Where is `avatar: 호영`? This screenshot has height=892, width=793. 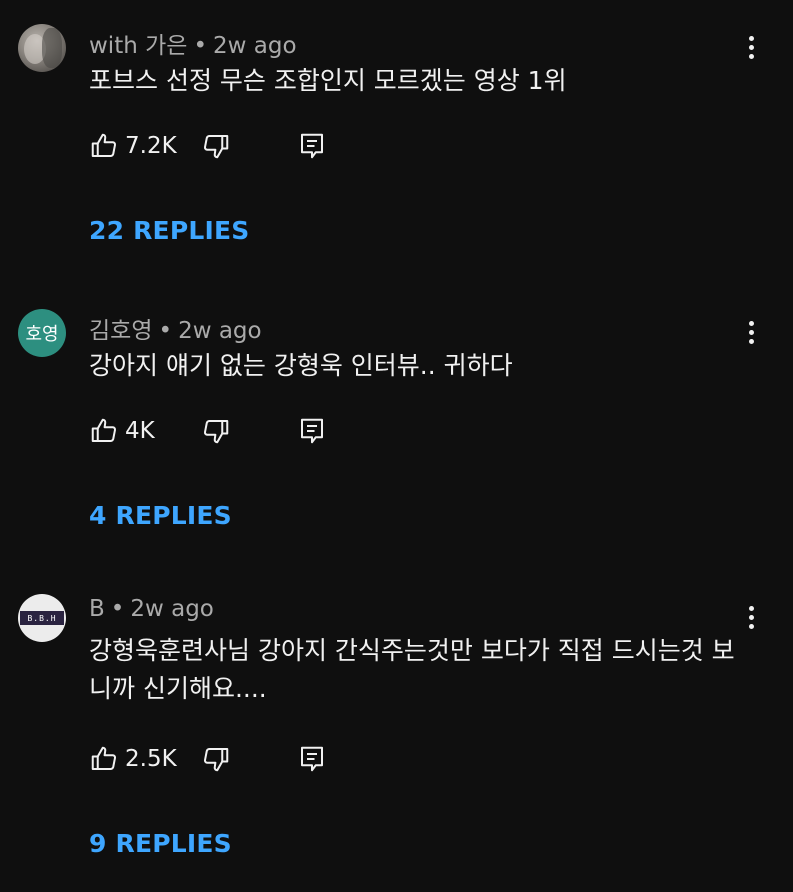 avatar: 호영 is located at coordinates (42, 333).